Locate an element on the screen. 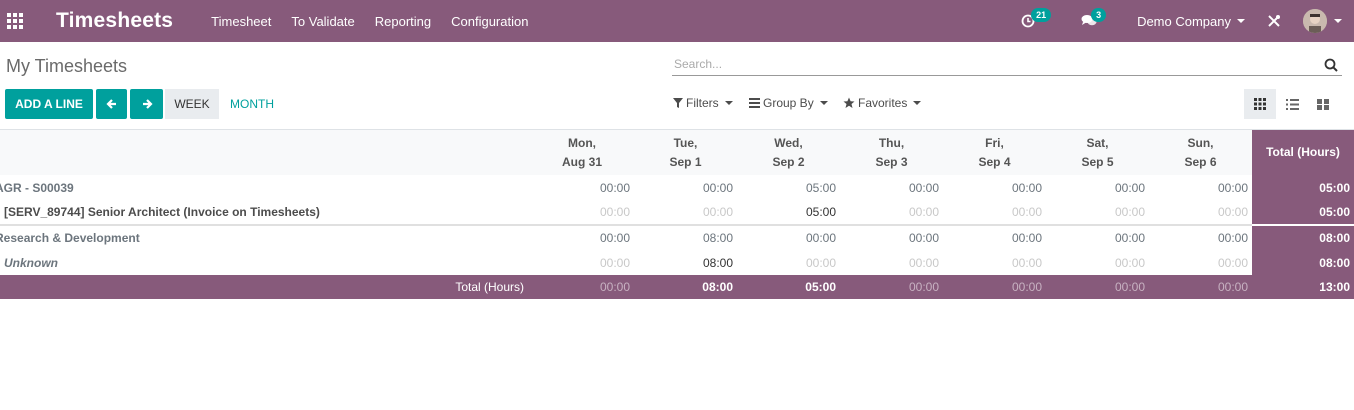 This screenshot has height=410, width=1354. day-date: Sep 6 is located at coordinates (1200, 161).